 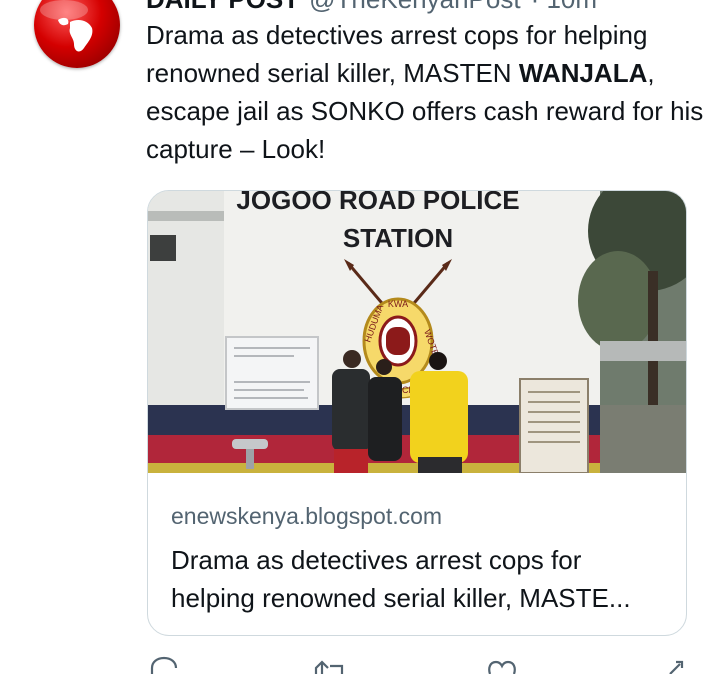 What do you see at coordinates (306, 516) in the screenshot?
I see `card-domain: enewskenya.blogspot.com` at bounding box center [306, 516].